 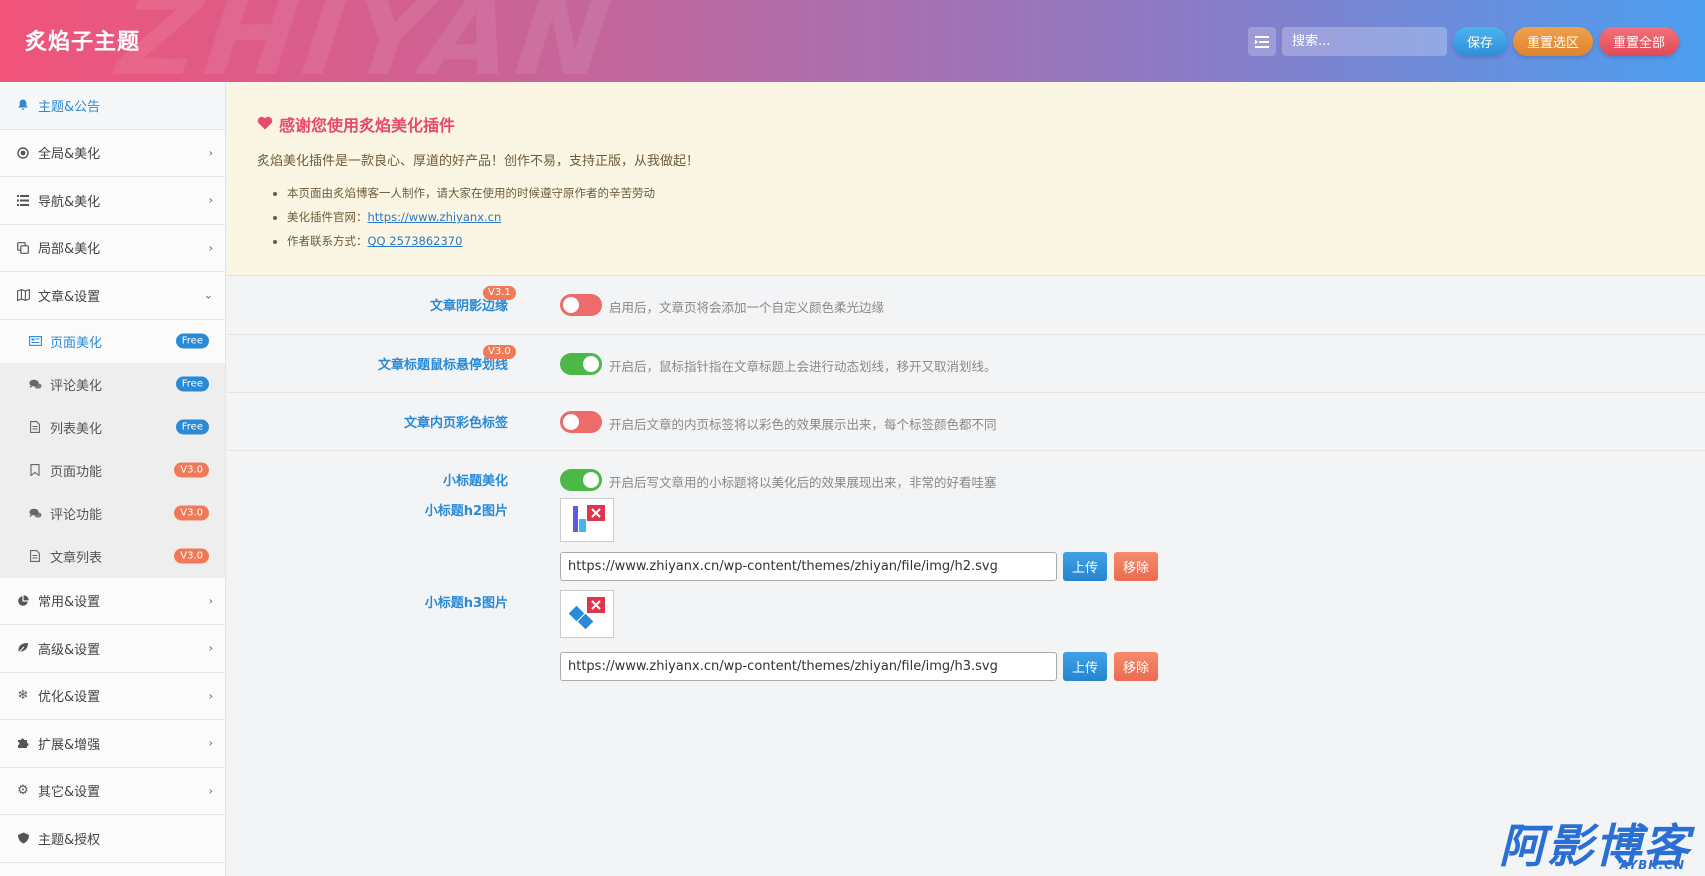 What do you see at coordinates (112, 106) in the screenshot?
I see `sidebar-item-theme-notice: 主题&公告` at bounding box center [112, 106].